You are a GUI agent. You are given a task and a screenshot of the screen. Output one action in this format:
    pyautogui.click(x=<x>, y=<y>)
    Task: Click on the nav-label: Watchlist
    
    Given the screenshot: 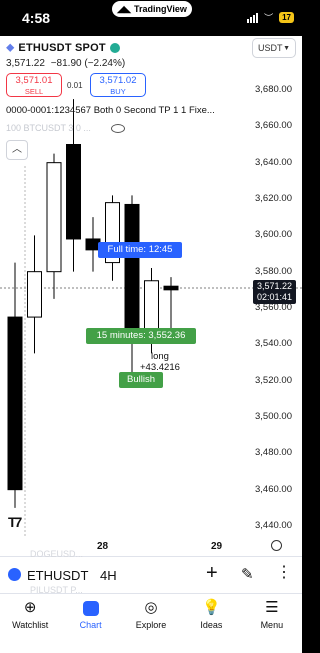 What is the action you would take?
    pyautogui.click(x=30, y=625)
    